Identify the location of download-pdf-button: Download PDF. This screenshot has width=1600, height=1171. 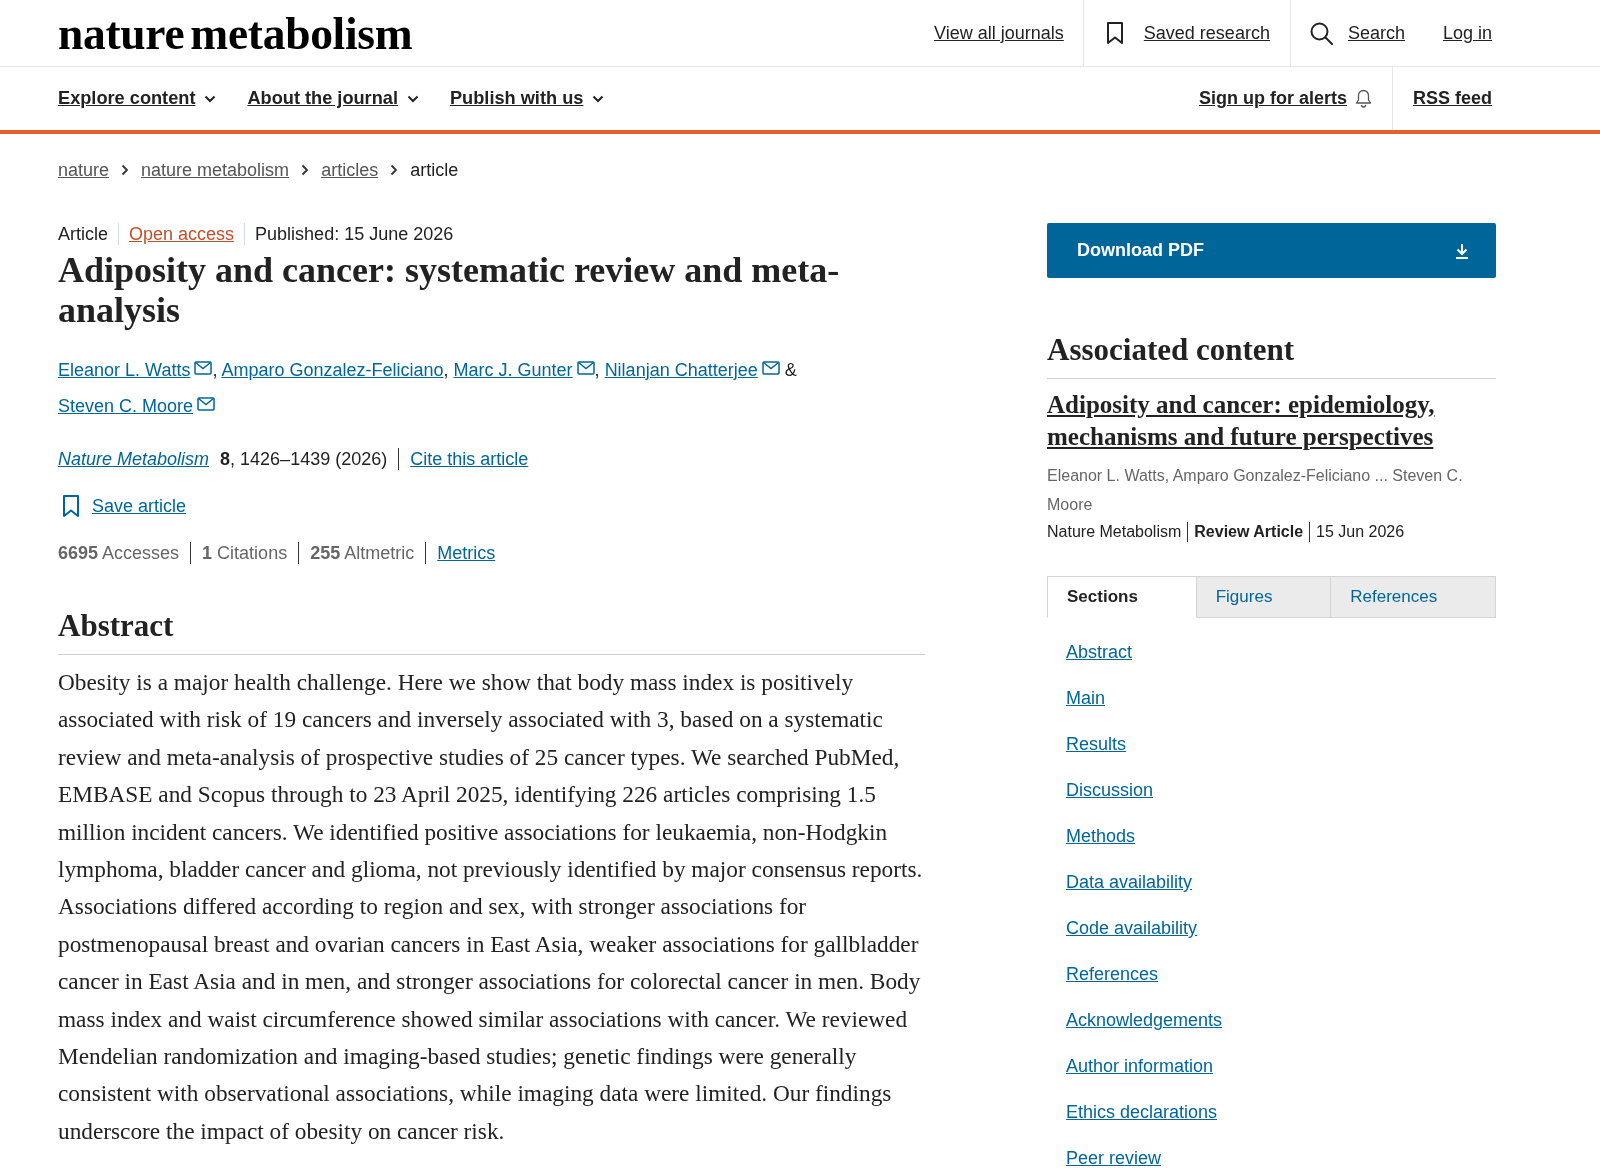
(1271, 250).